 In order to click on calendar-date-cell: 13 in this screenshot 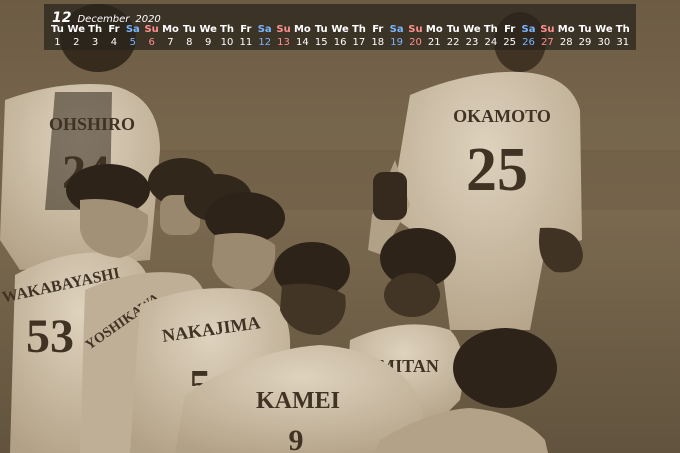, I will do `click(283, 42)`.